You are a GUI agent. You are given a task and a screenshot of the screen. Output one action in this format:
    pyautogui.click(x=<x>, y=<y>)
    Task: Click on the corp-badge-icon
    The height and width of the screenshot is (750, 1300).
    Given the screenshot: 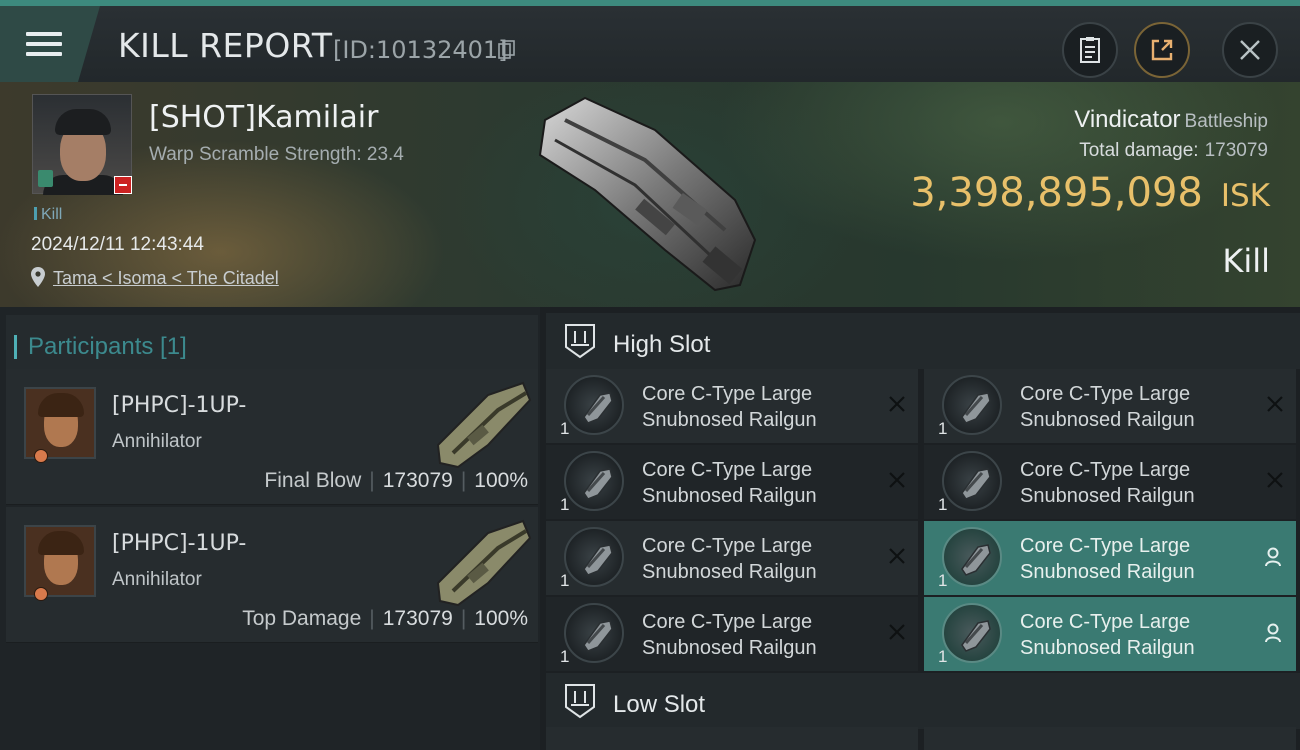 What is the action you would take?
    pyautogui.click(x=45, y=178)
    